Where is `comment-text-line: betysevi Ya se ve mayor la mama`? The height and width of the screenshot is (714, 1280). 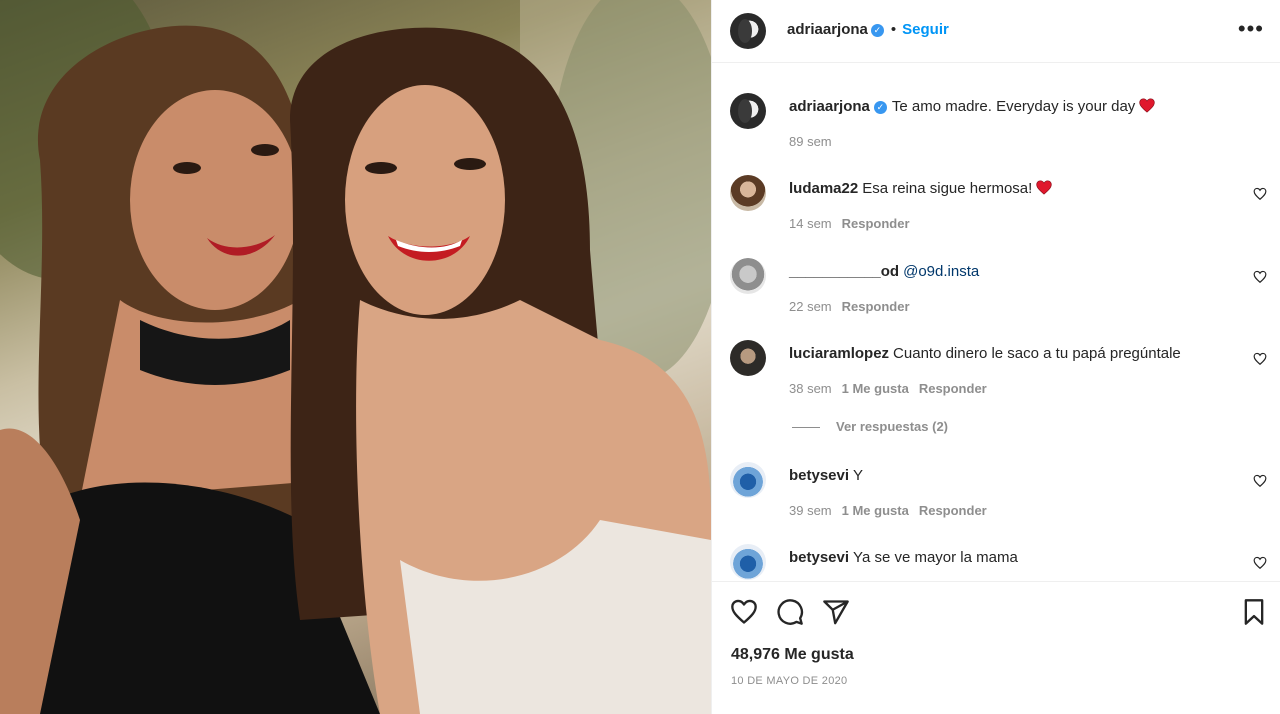 comment-text-line: betysevi Ya se ve mayor la mama is located at coordinates (1009, 558).